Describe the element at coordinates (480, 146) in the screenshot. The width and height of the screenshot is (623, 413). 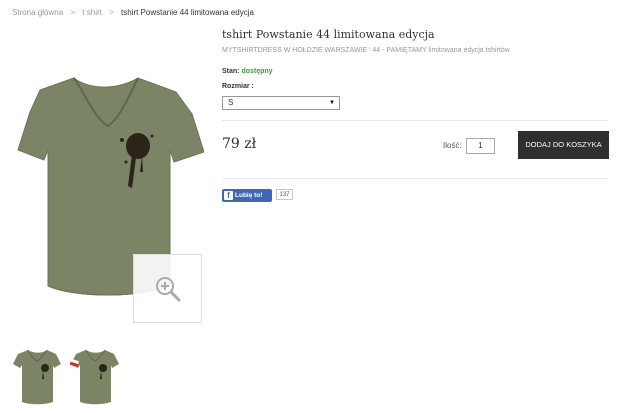
I see `quantity-input: 1` at that location.